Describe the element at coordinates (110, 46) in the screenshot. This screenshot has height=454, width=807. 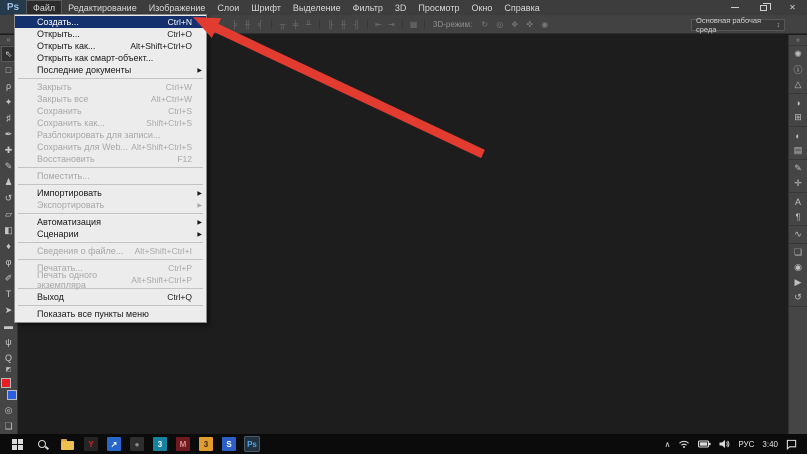
I see `file-menu-item-open-as: Открыть как... Alt+Shift+Ctrl+O` at that location.